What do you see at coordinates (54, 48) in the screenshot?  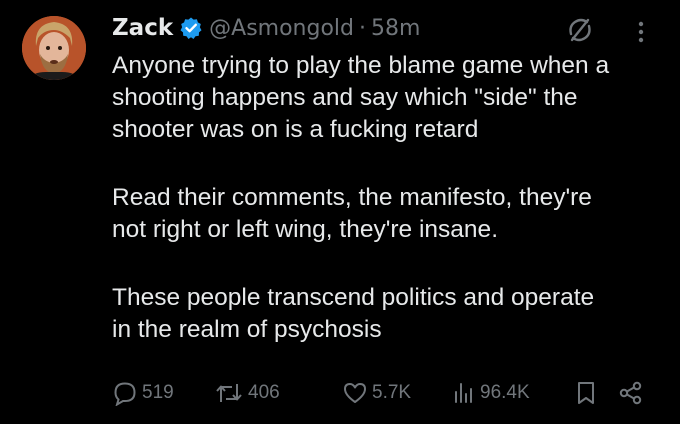 I see `avatar` at bounding box center [54, 48].